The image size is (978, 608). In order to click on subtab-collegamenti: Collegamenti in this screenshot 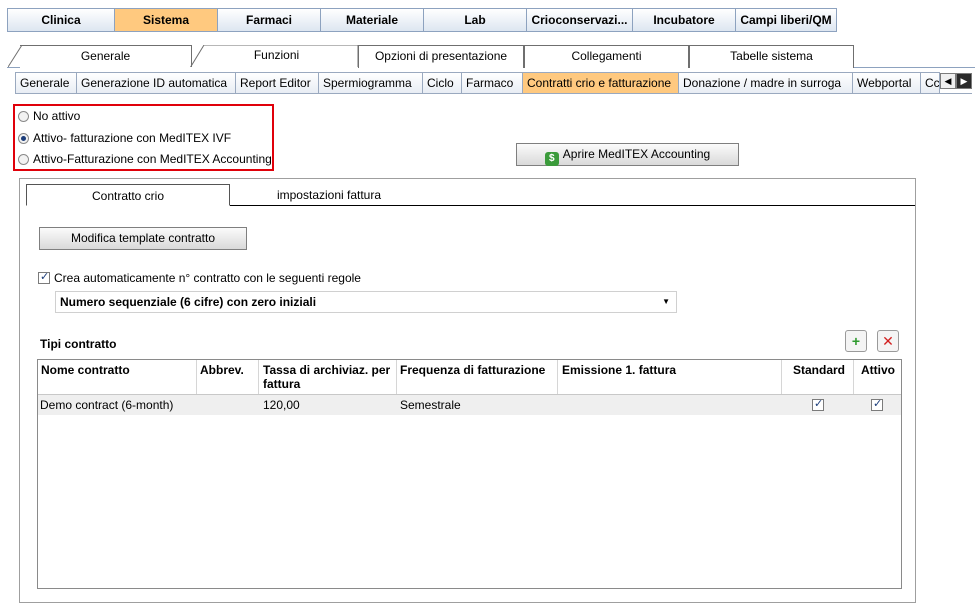, I will do `click(606, 56)`.